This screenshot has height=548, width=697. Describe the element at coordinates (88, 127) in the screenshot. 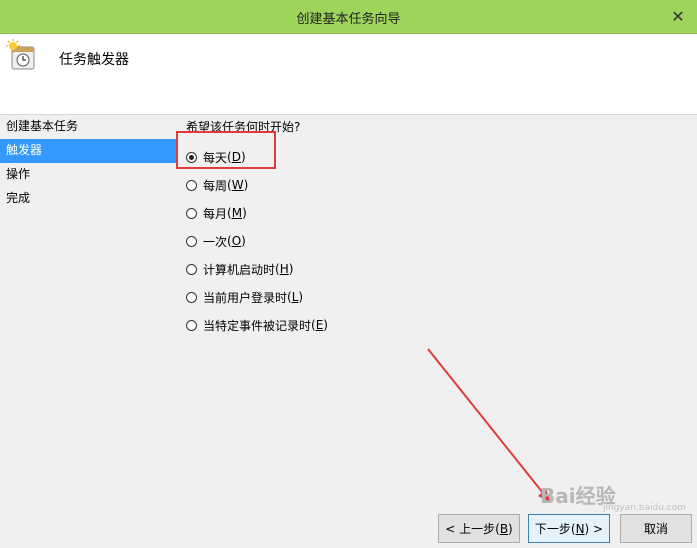

I see `step-create-basic-task: 创建基本任务` at that location.